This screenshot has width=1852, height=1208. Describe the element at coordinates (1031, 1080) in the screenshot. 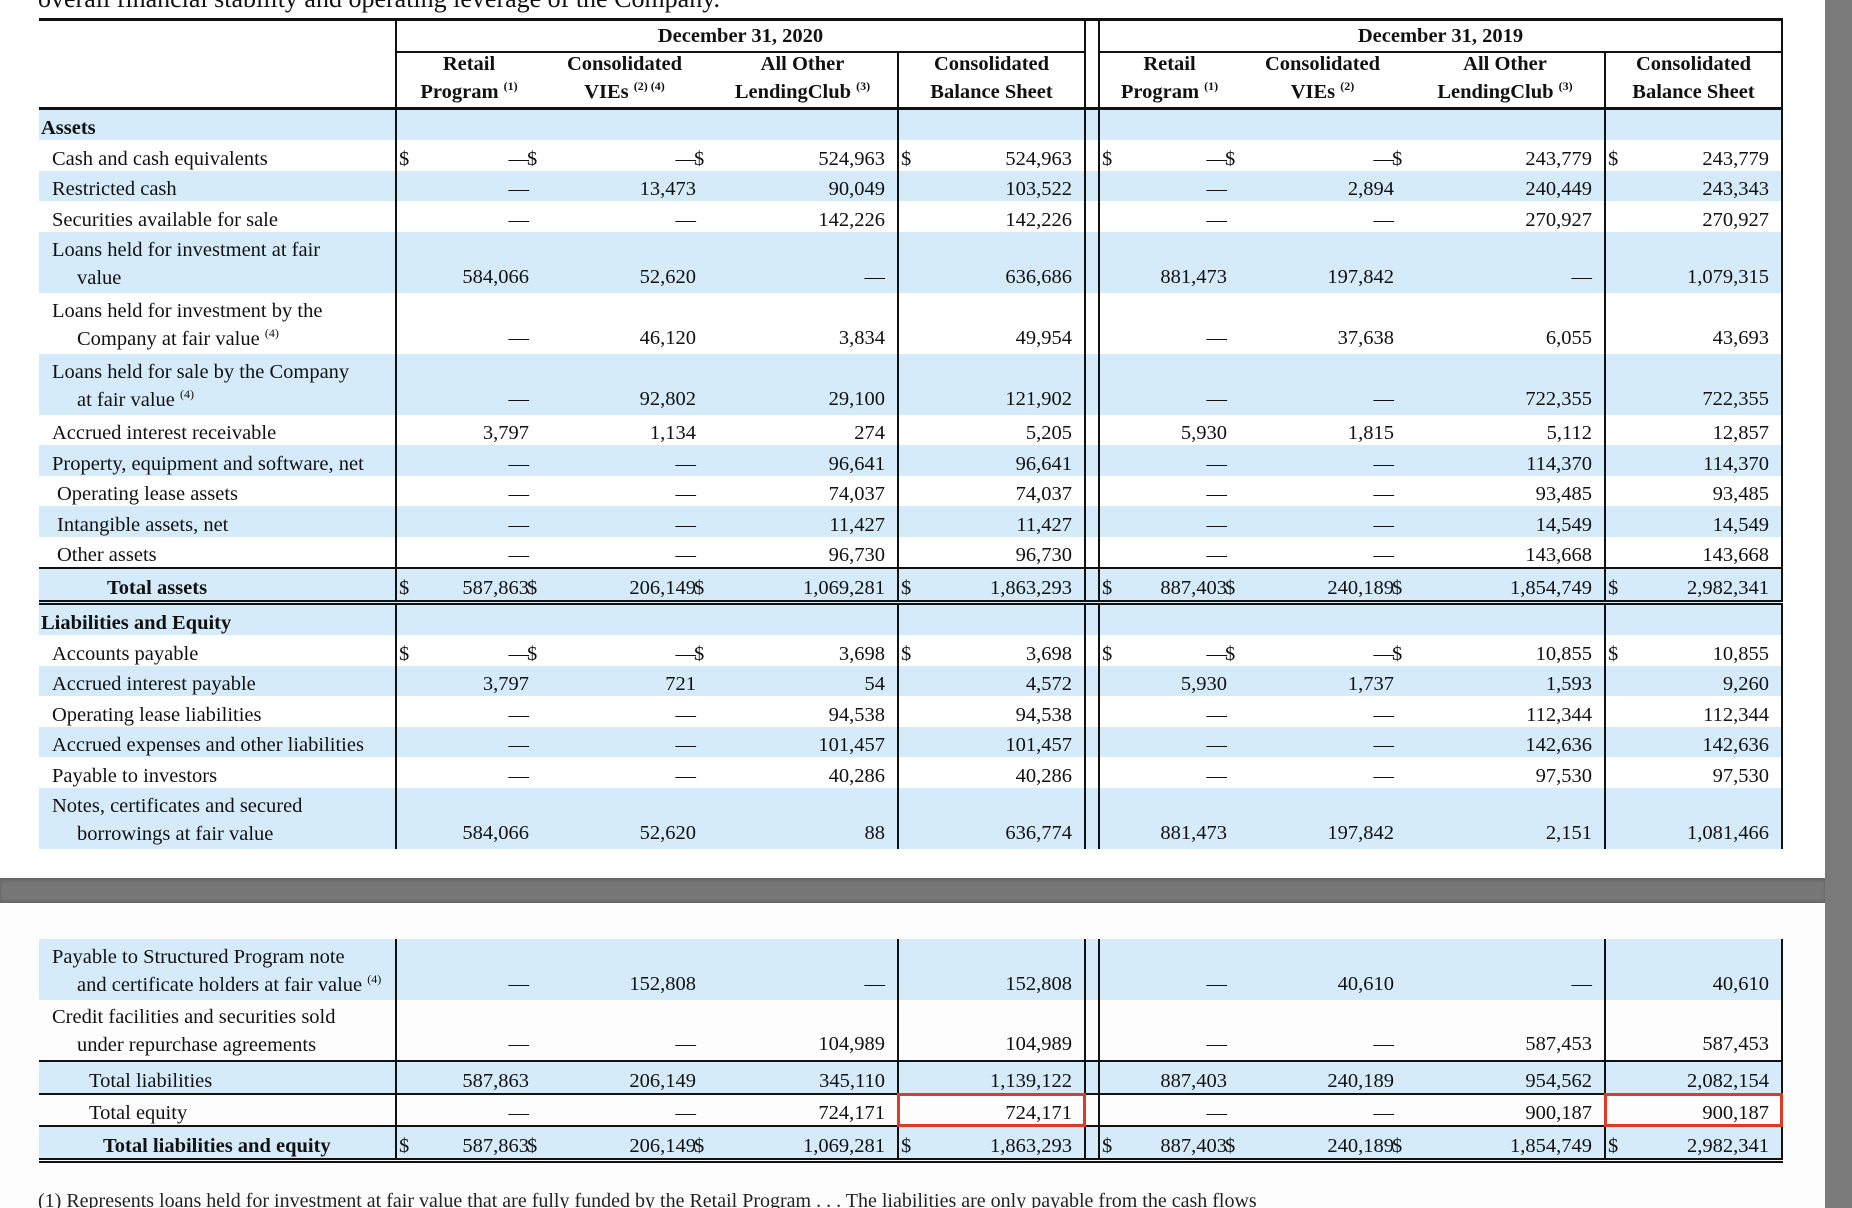

I see `cell-value: 1,139,122` at that location.